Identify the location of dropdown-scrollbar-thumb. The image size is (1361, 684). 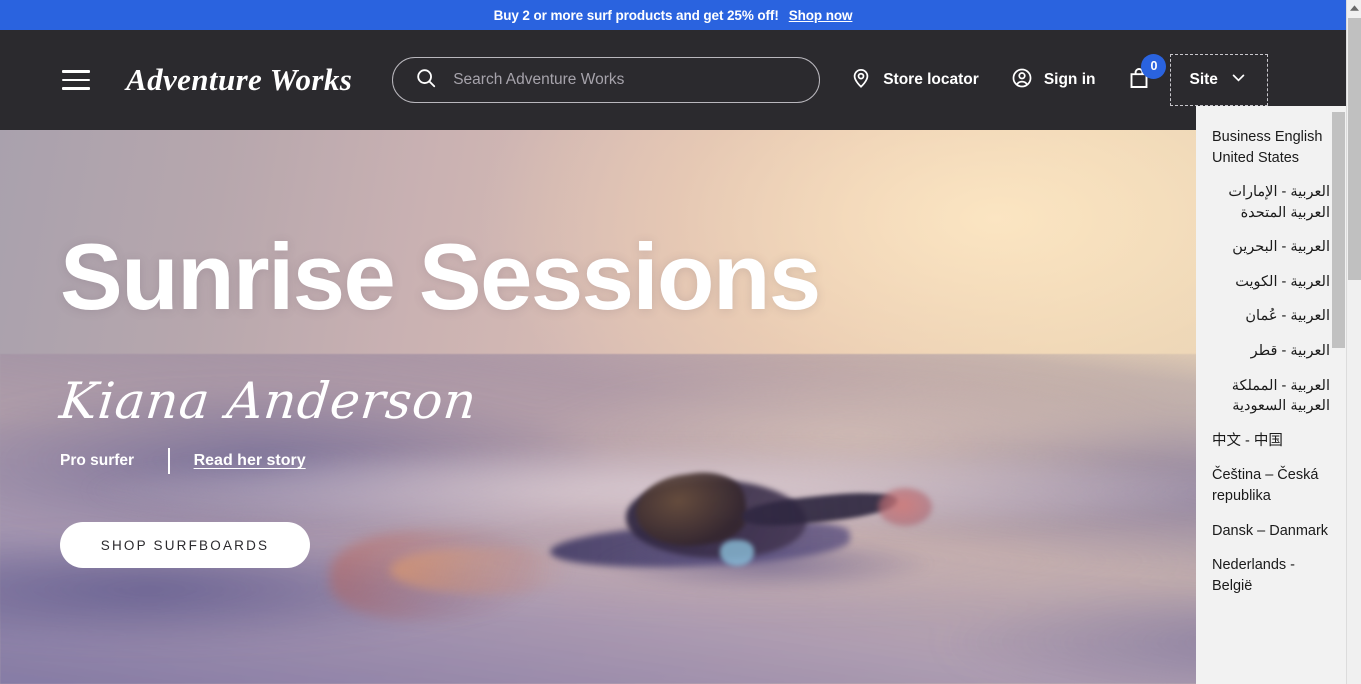
(1338, 230).